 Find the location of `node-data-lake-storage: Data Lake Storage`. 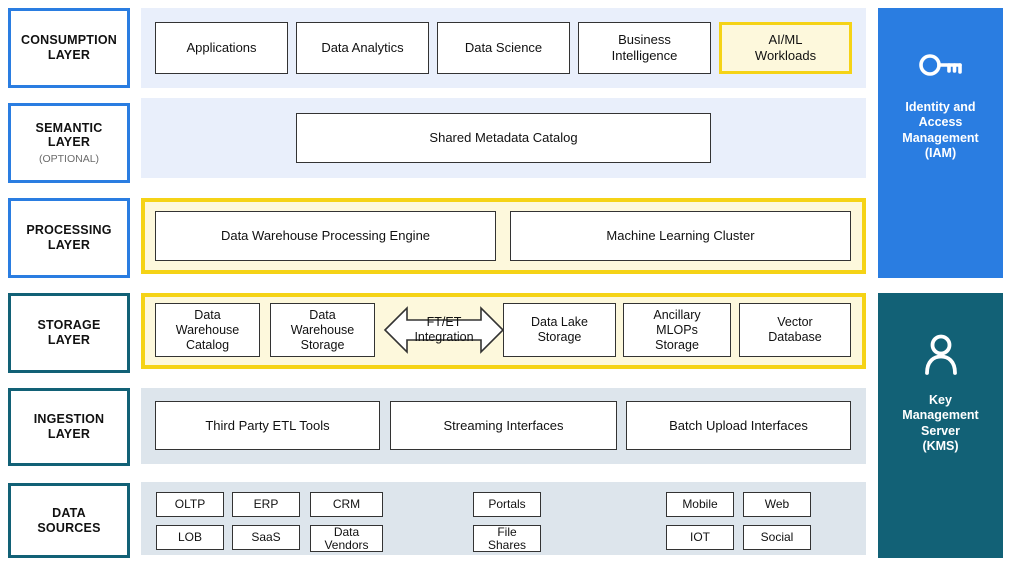

node-data-lake-storage: Data Lake Storage is located at coordinates (559, 330).